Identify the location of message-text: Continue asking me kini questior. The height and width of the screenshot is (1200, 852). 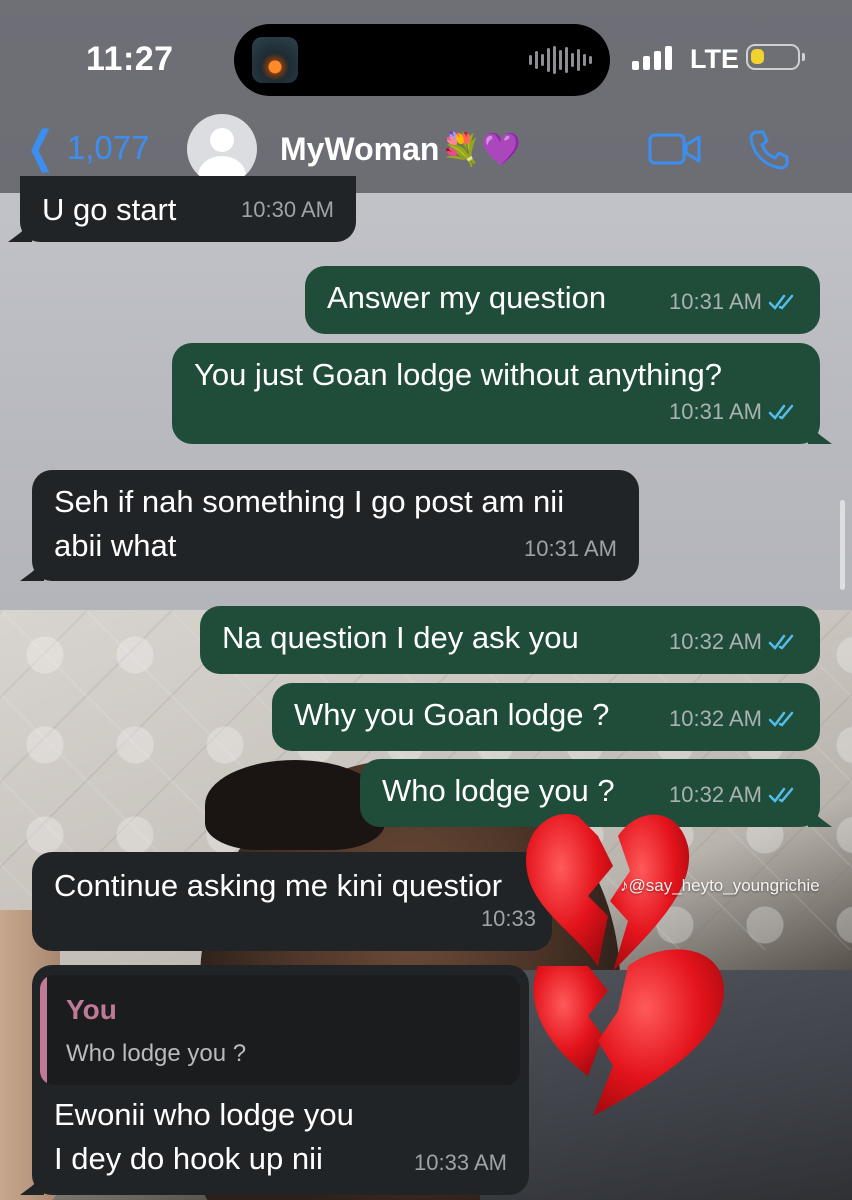
(278, 885).